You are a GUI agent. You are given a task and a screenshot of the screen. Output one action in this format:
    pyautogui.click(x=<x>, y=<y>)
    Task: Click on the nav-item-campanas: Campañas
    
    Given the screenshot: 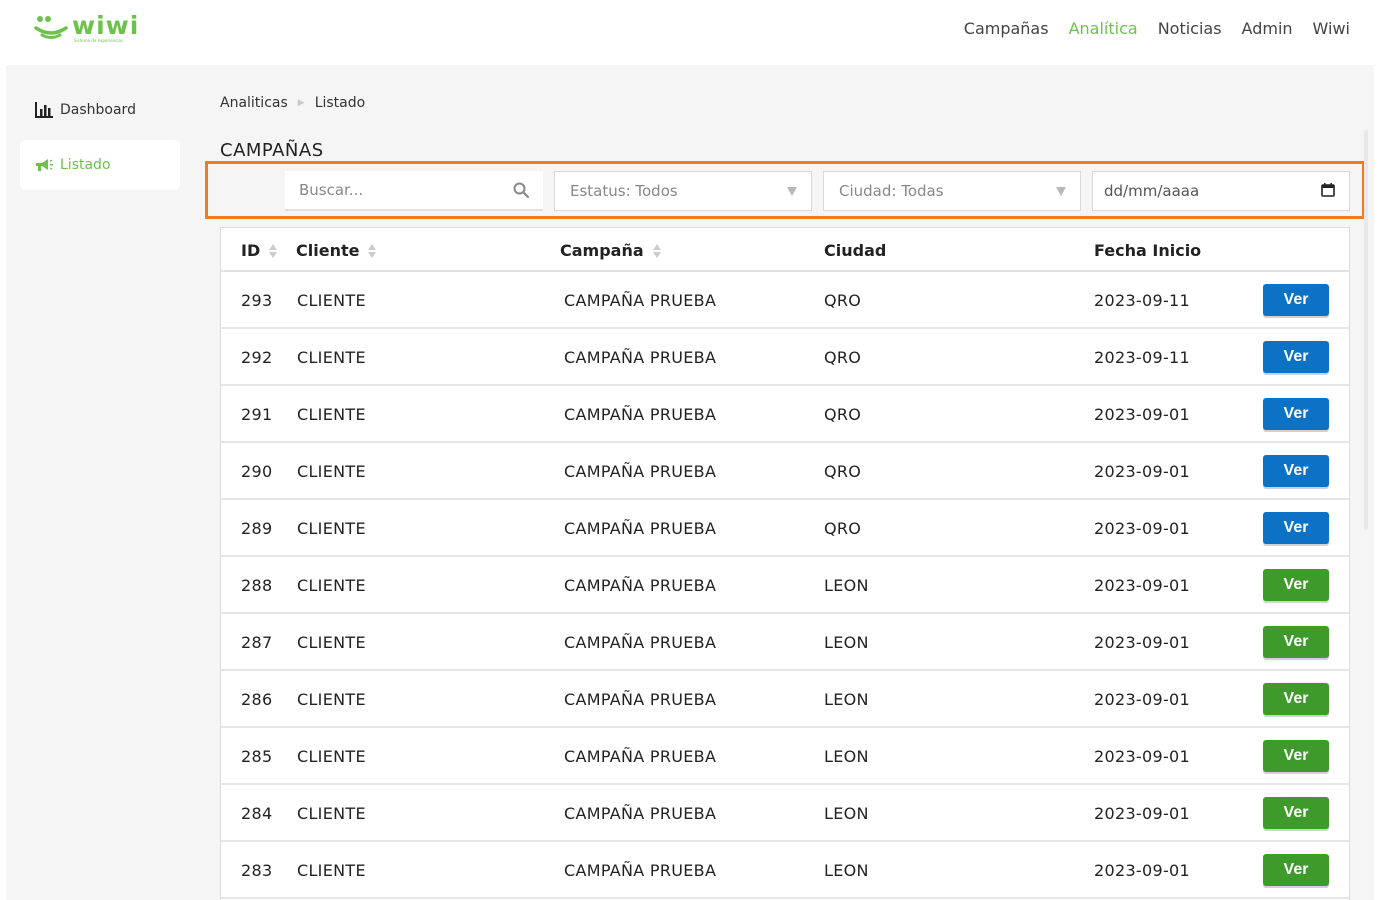 What is the action you would take?
    pyautogui.click(x=1006, y=29)
    